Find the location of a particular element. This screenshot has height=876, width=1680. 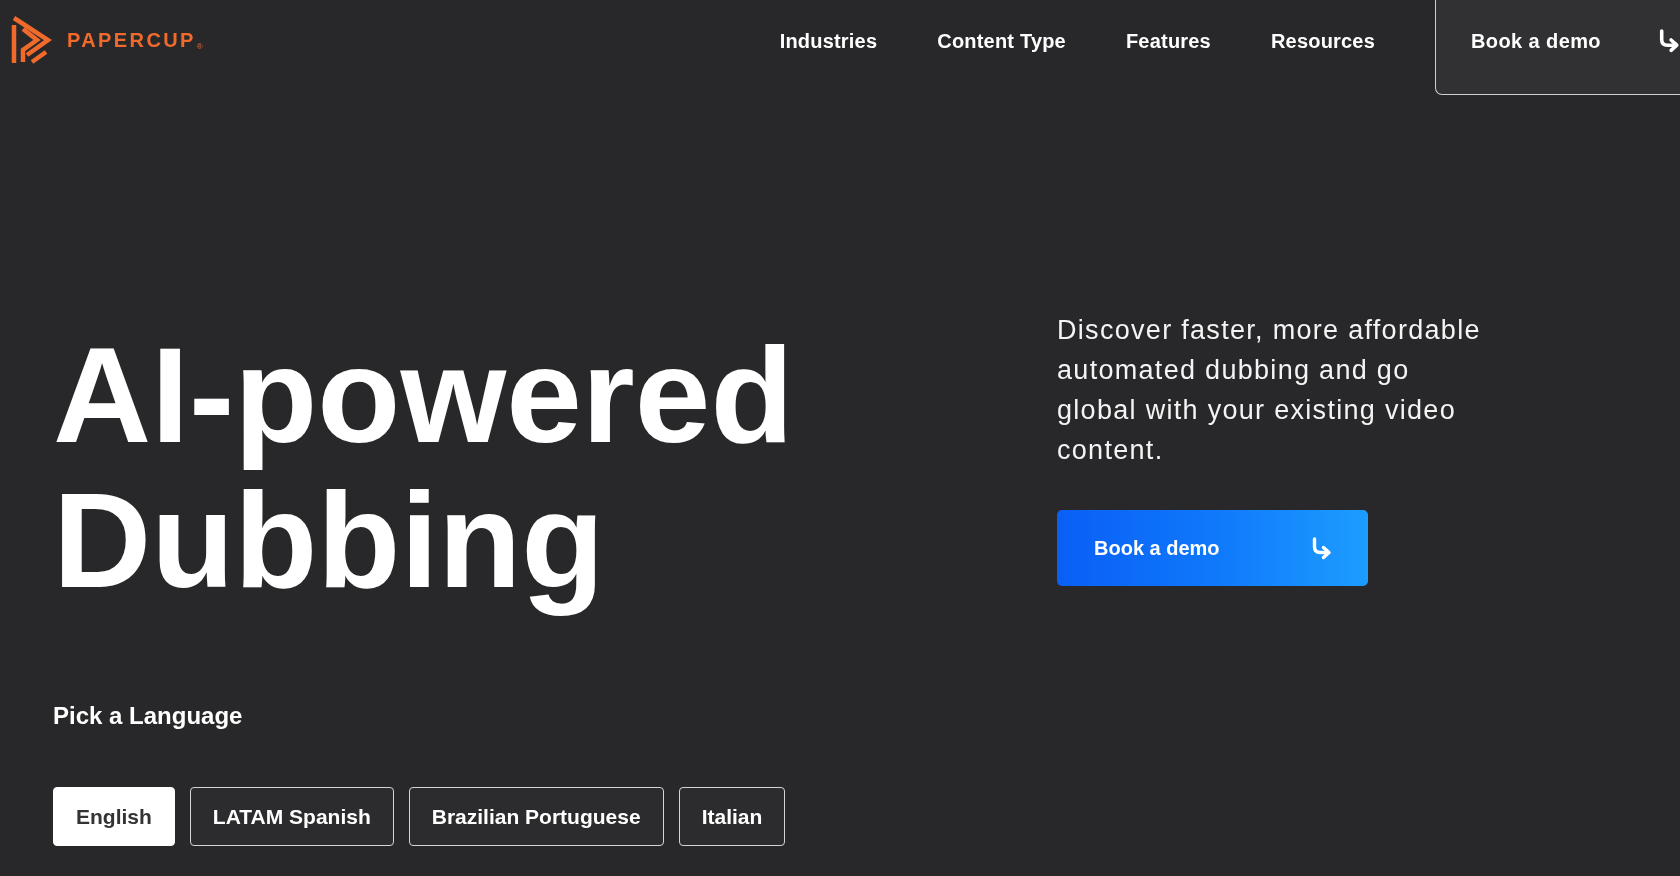

language-button: English is located at coordinates (114, 816).